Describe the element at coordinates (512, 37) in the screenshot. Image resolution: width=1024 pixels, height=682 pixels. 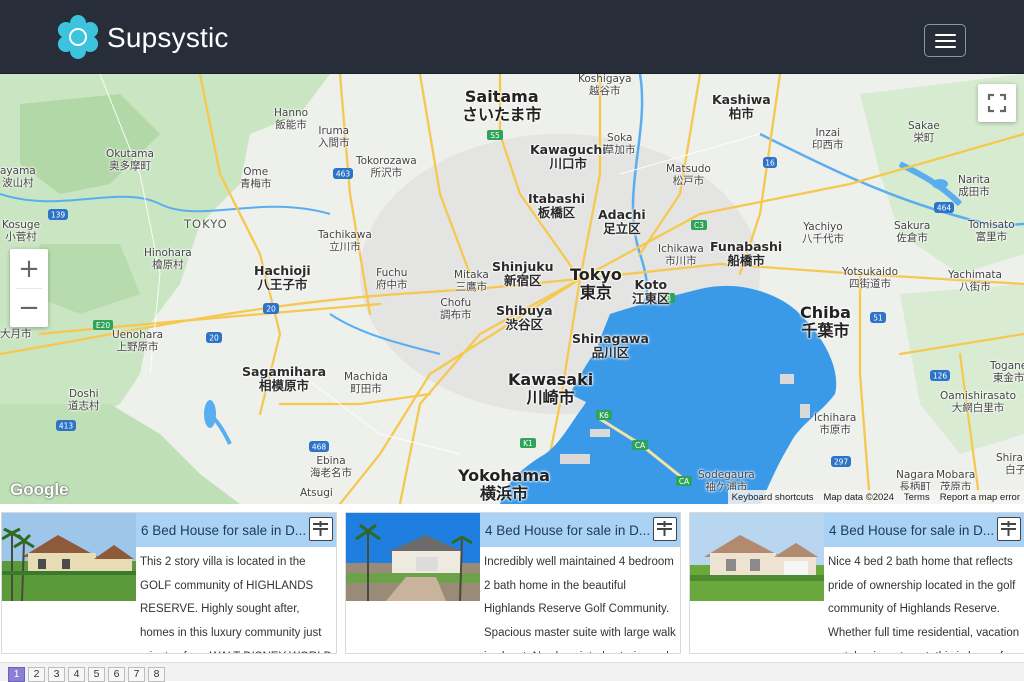
I see `top-navbar: Supsystic` at that location.